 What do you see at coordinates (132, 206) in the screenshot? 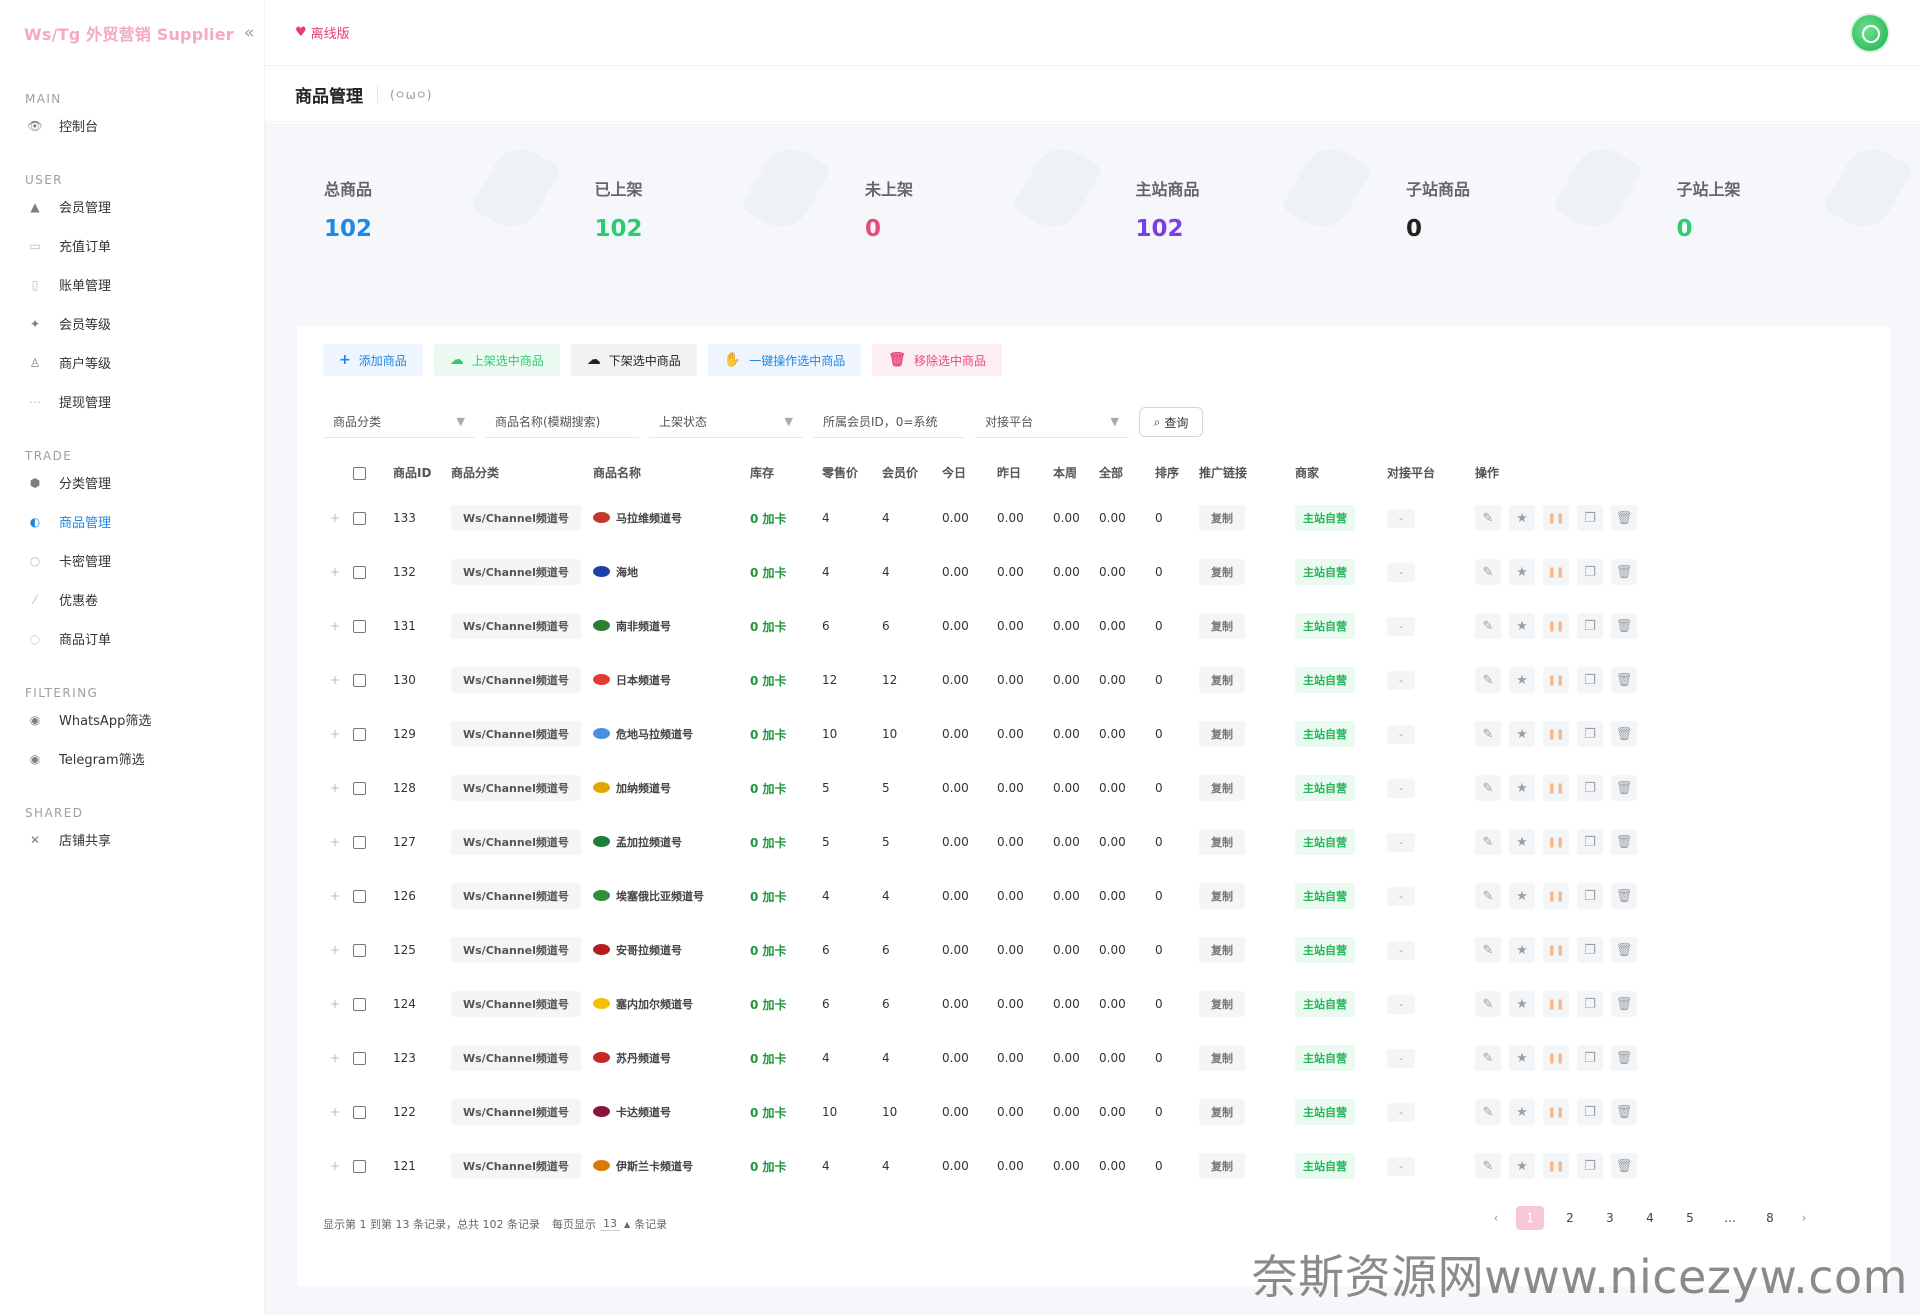
I see `sidebar-item: ▲ 会员管理` at bounding box center [132, 206].